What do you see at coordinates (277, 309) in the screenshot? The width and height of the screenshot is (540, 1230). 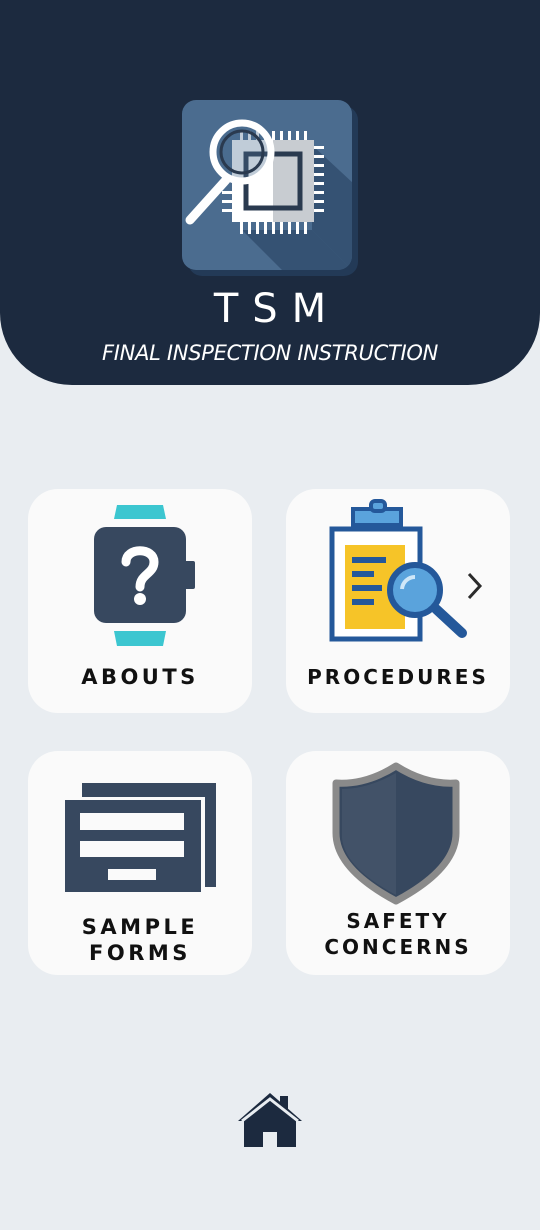 I see `app-title: TSM` at bounding box center [277, 309].